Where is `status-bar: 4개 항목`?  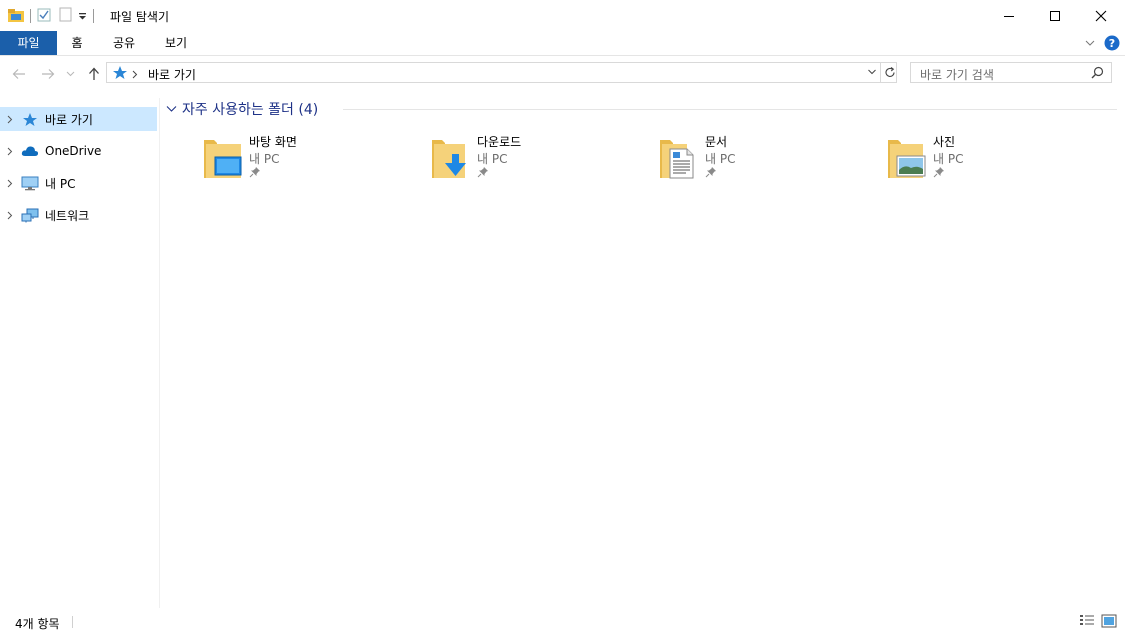 status-bar: 4개 항목 is located at coordinates (562, 622).